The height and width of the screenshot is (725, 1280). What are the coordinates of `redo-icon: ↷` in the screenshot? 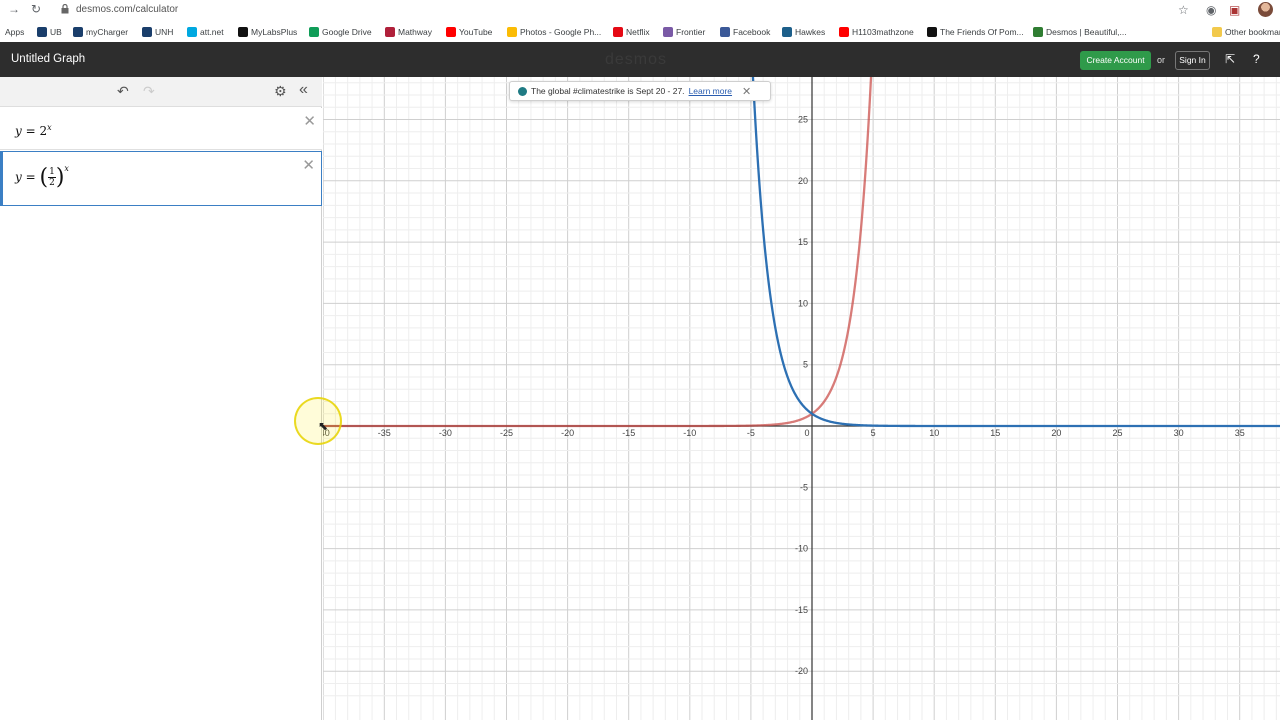 It's located at (149, 91).